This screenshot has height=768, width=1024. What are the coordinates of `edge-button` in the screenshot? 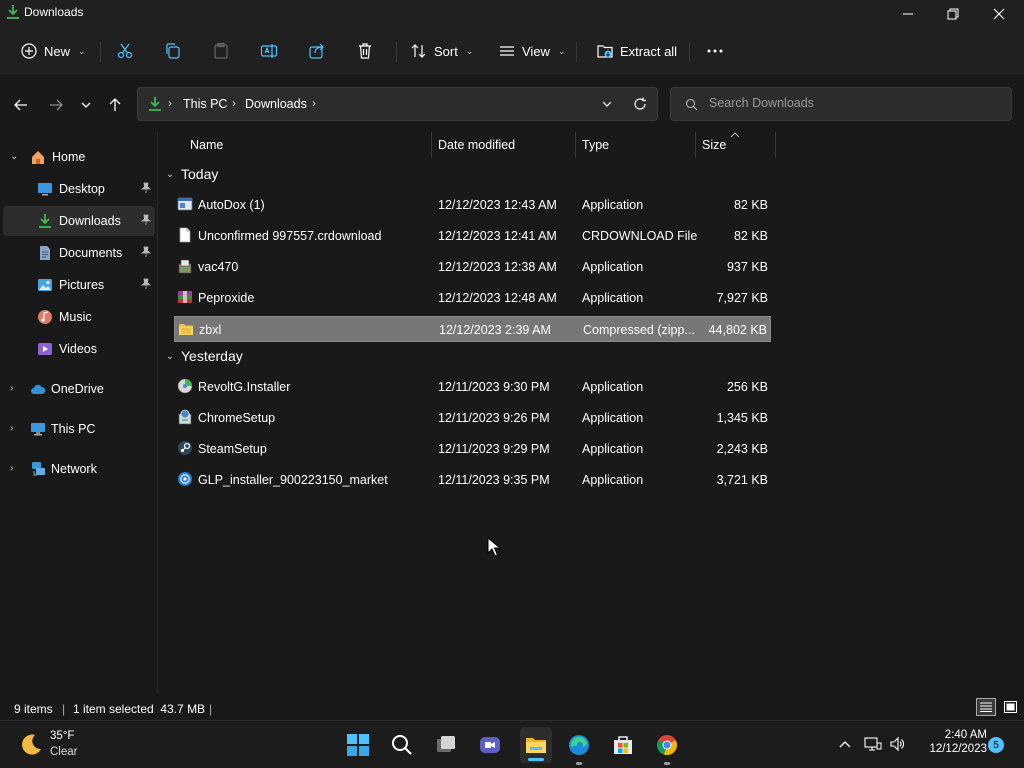 It's located at (579, 748).